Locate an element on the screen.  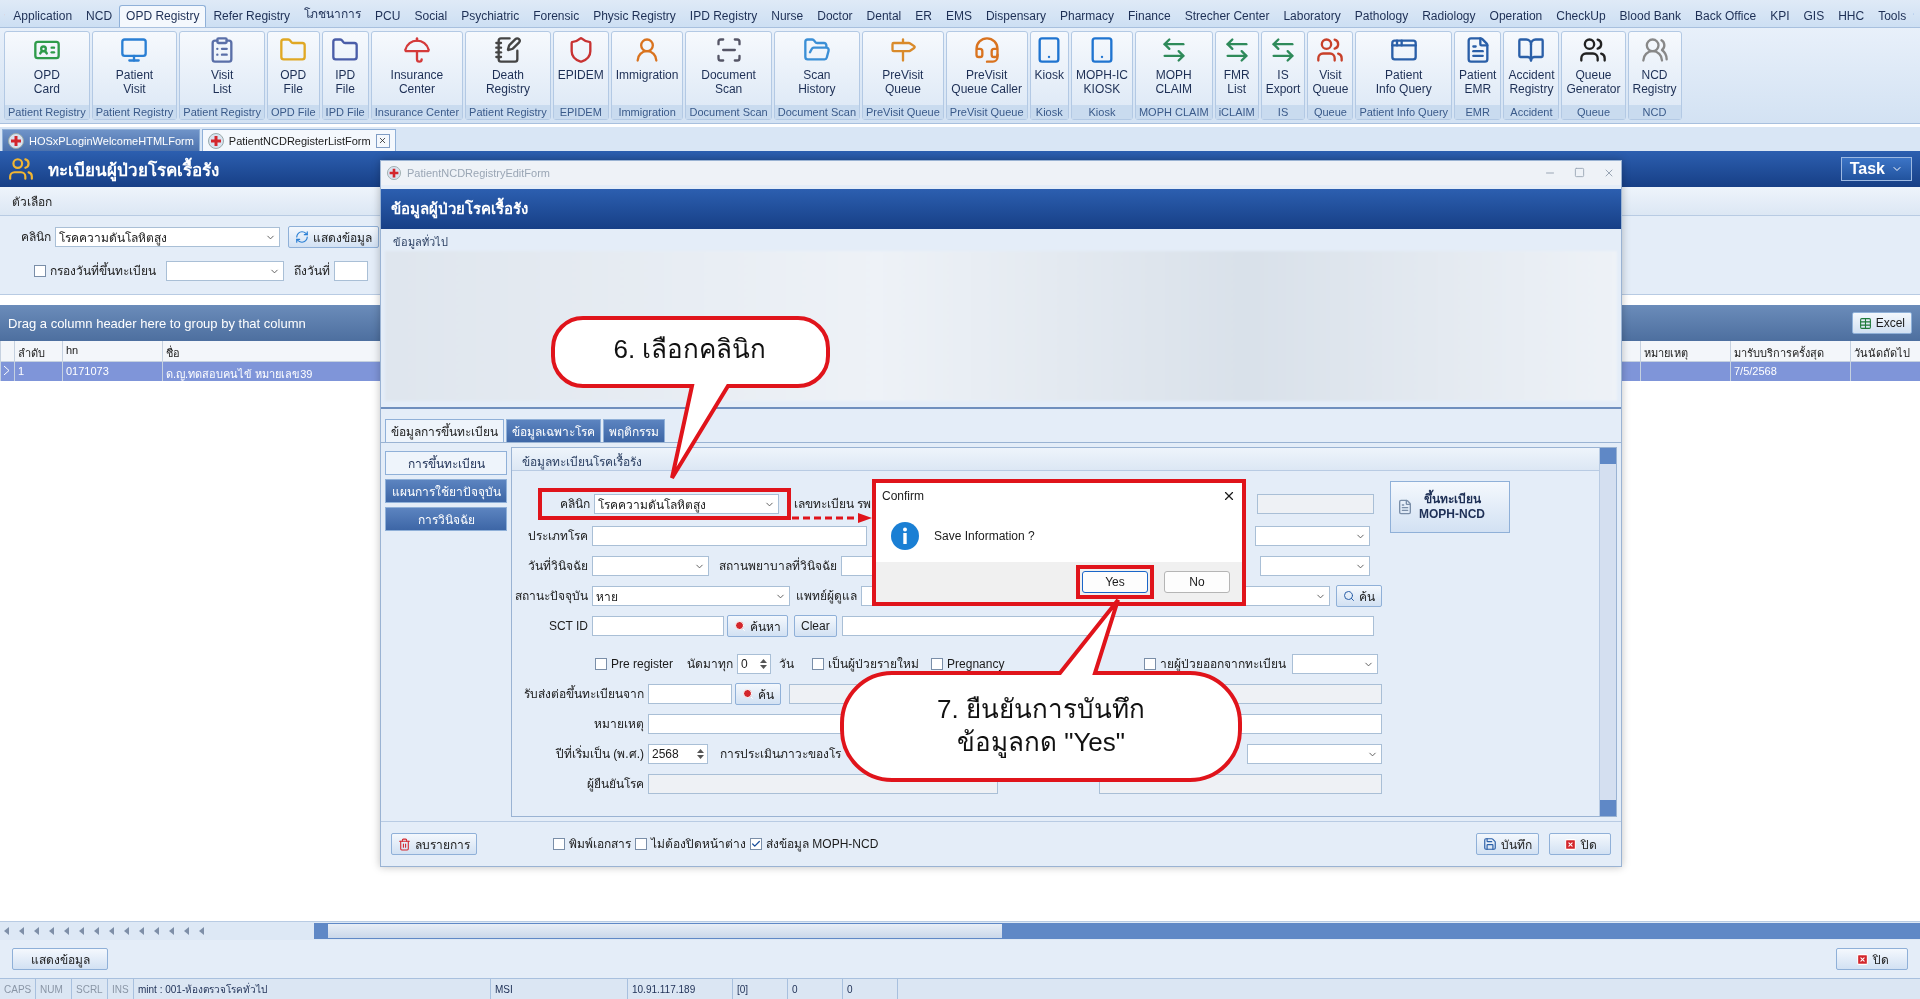
ribbon-button: OPD Card Patient Registry is located at coordinates (47, 75).